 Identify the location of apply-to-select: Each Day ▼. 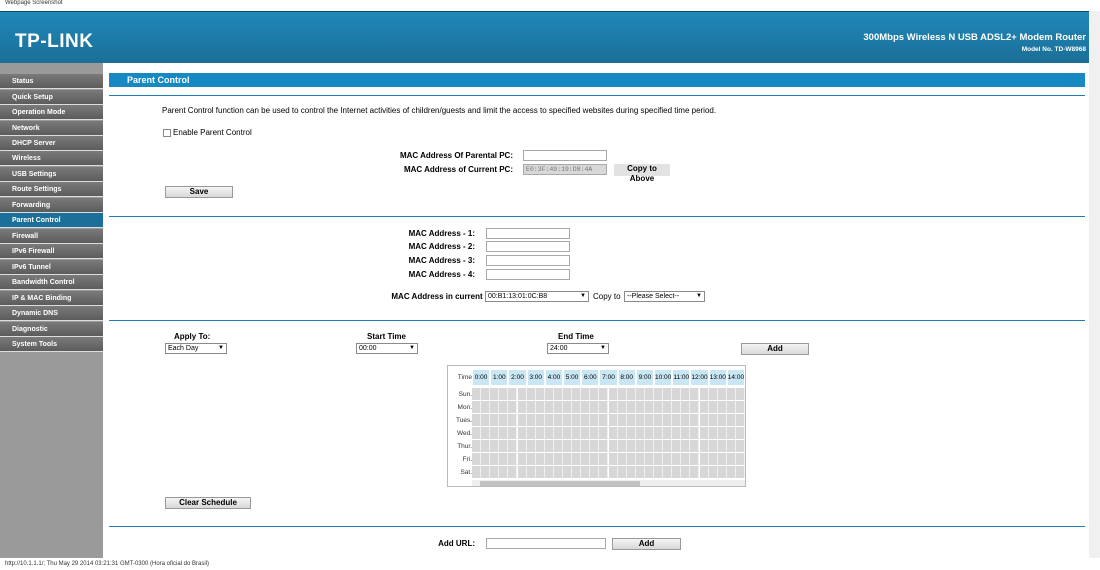
(196, 348).